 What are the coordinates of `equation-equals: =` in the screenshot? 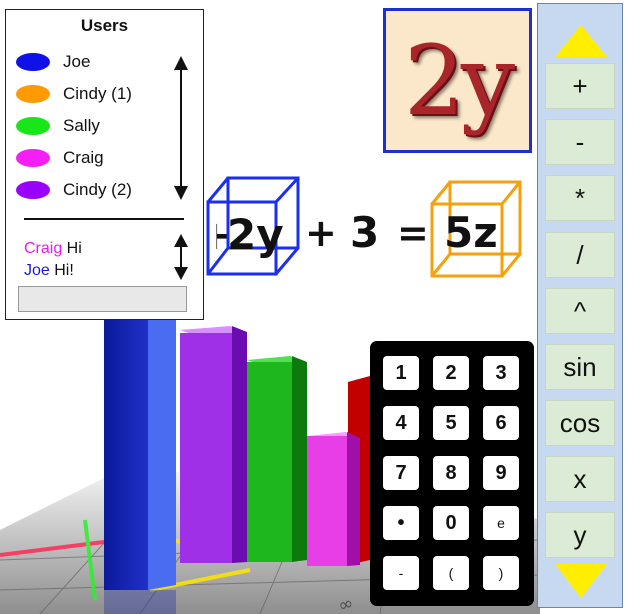 It's located at (413, 233).